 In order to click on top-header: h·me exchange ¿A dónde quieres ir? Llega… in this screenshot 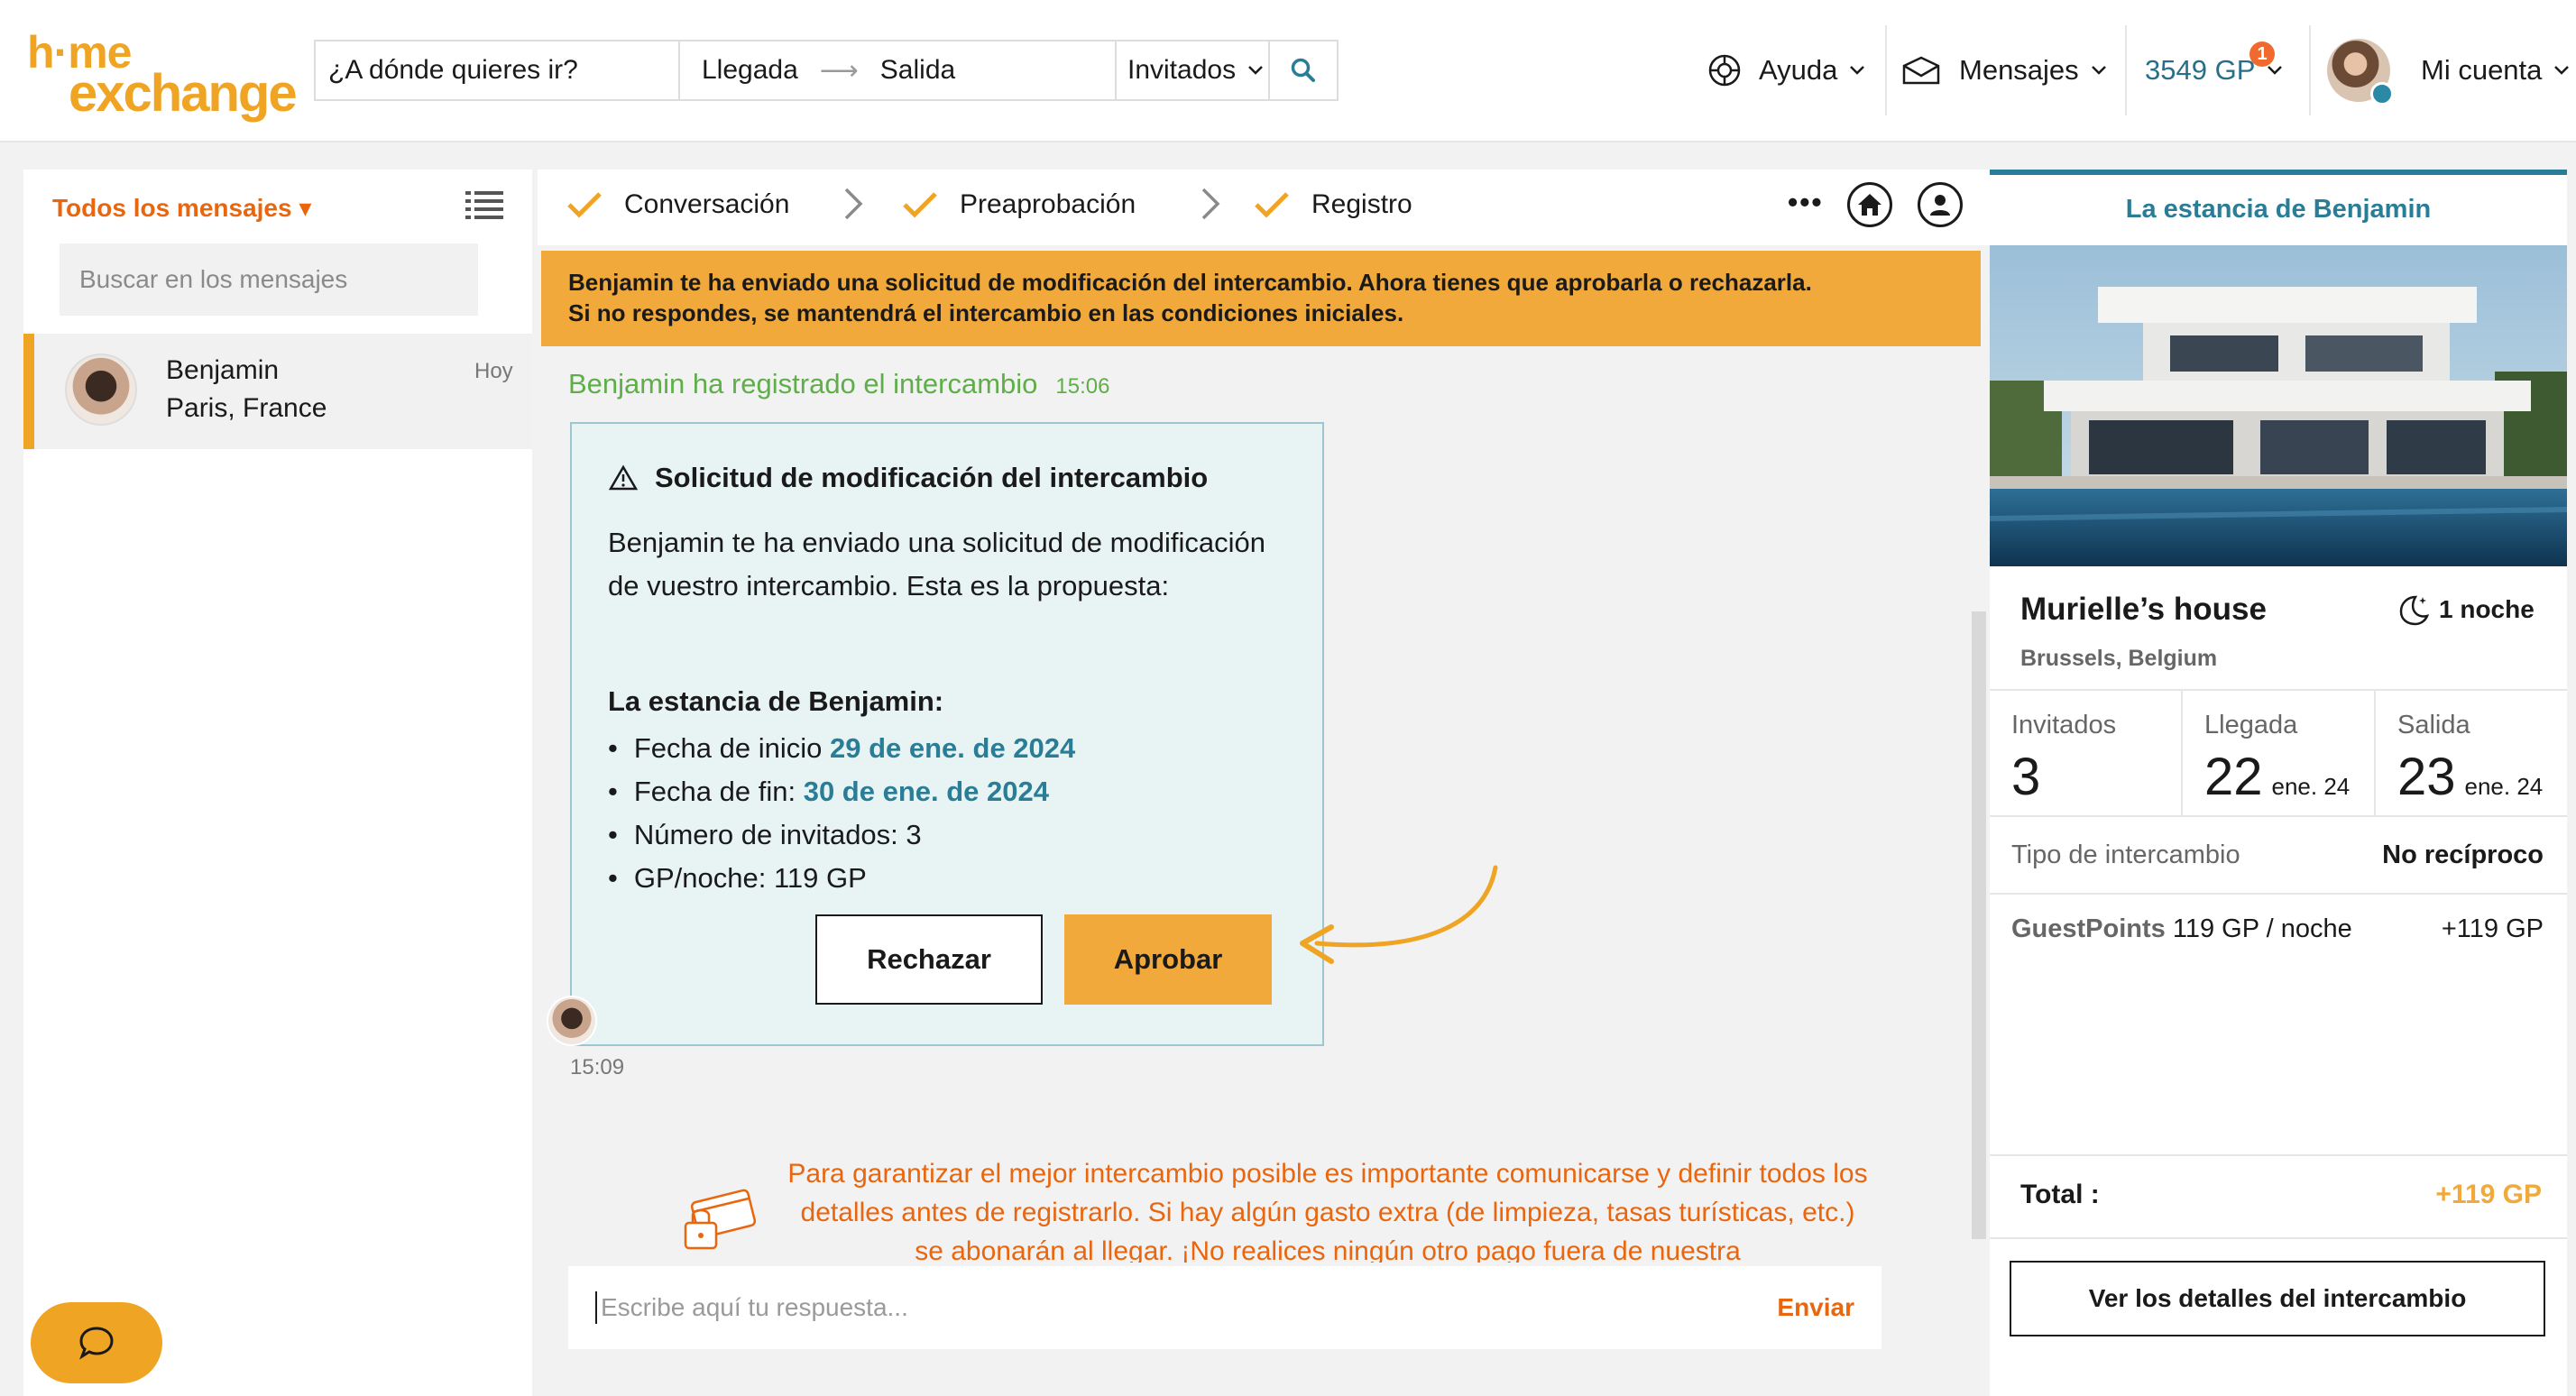, I will do `click(1288, 71)`.